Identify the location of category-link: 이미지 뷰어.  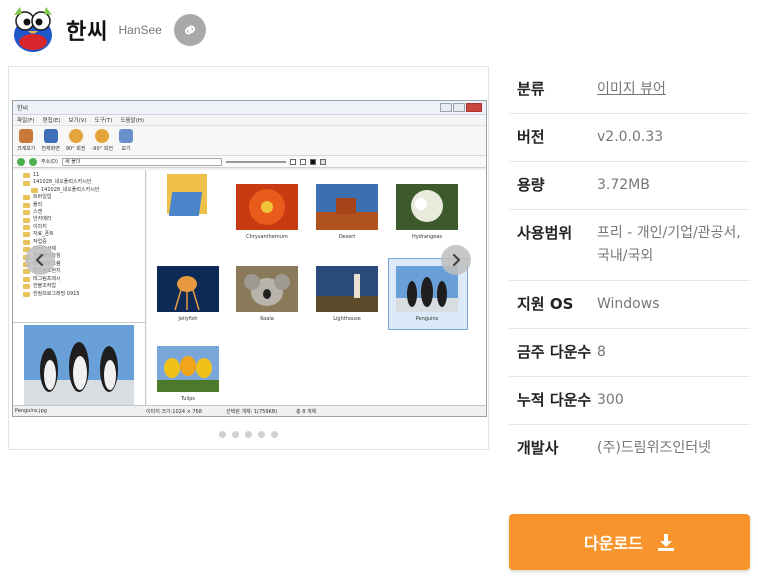
(631, 89).